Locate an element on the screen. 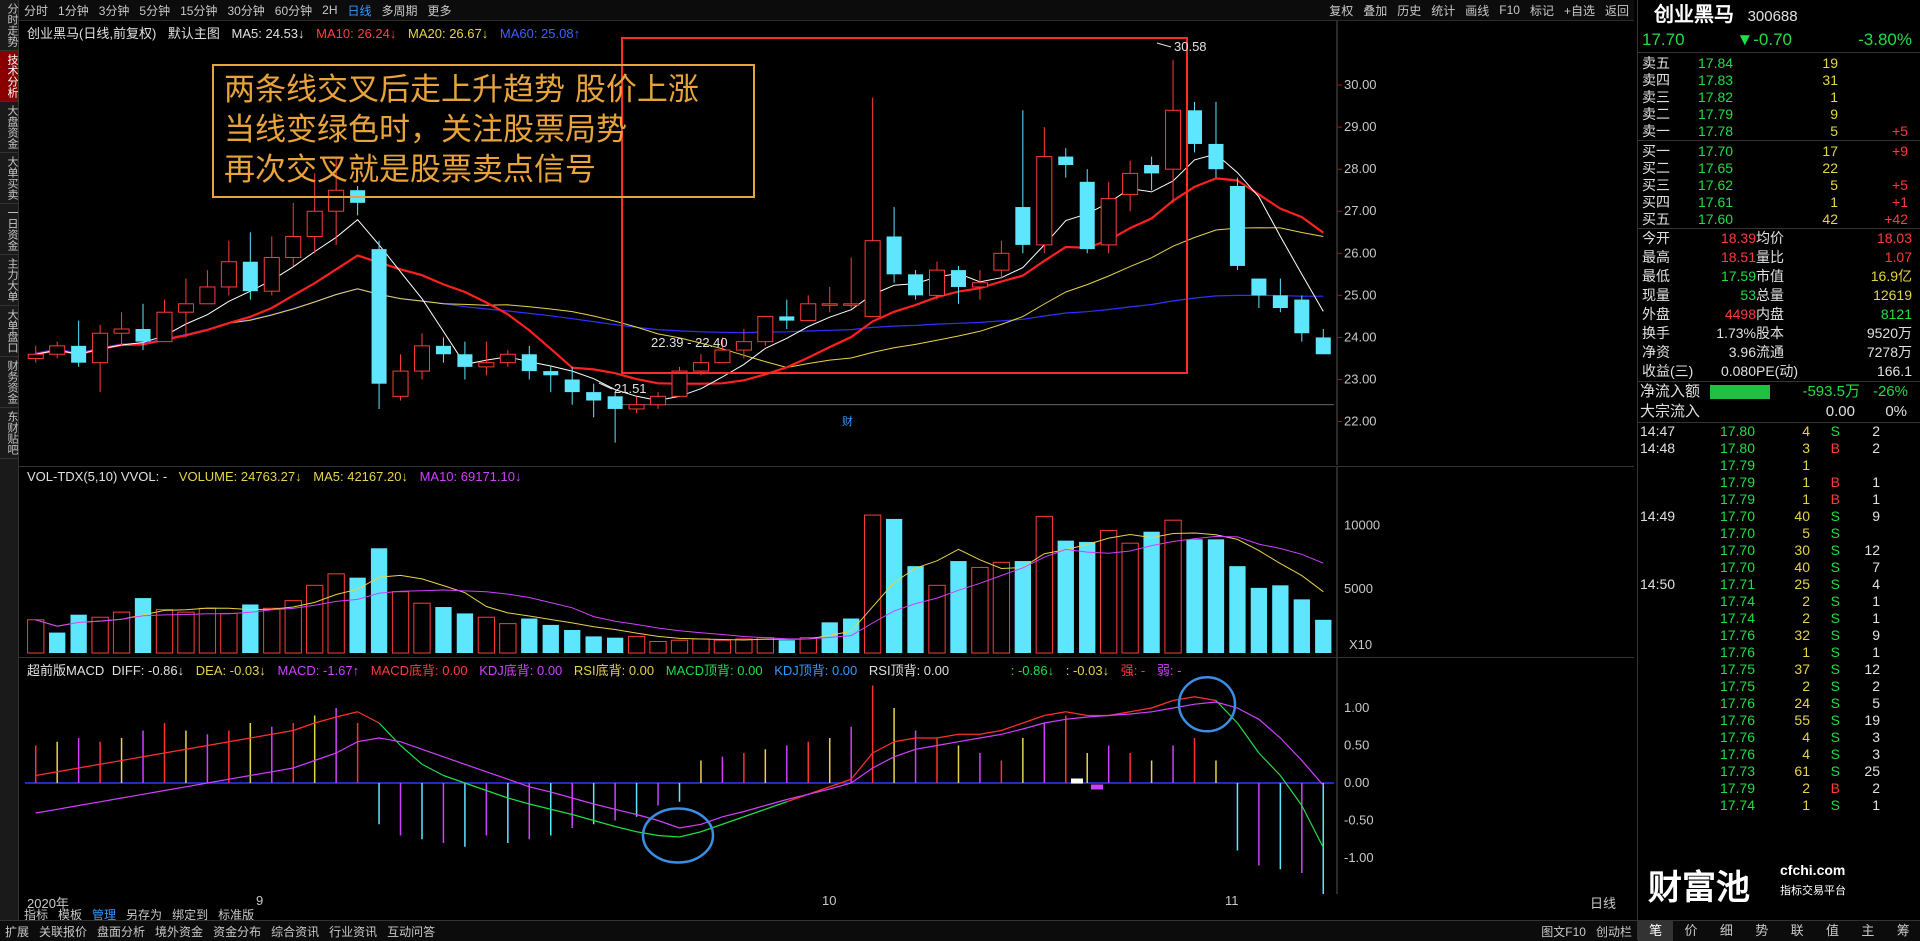 This screenshot has height=941, width=1920. bid-row: 买三 17.62 5 +5 is located at coordinates (1779, 185).